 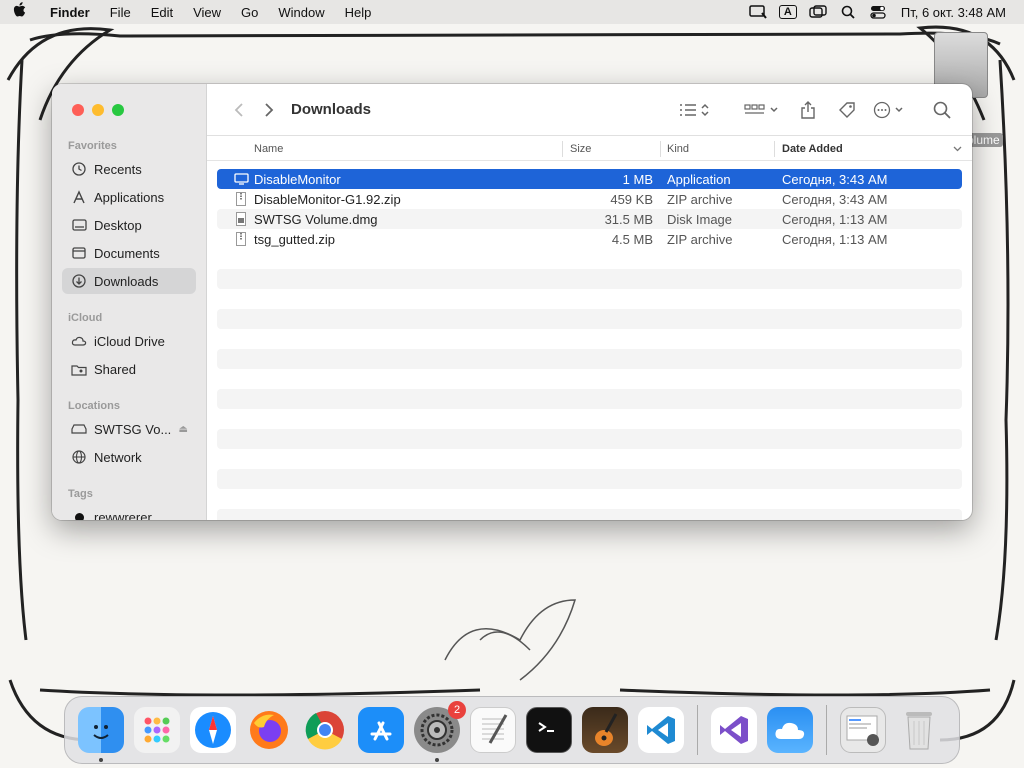 What do you see at coordinates (628, 219) in the screenshot?
I see `file-size: 31.5 MB` at bounding box center [628, 219].